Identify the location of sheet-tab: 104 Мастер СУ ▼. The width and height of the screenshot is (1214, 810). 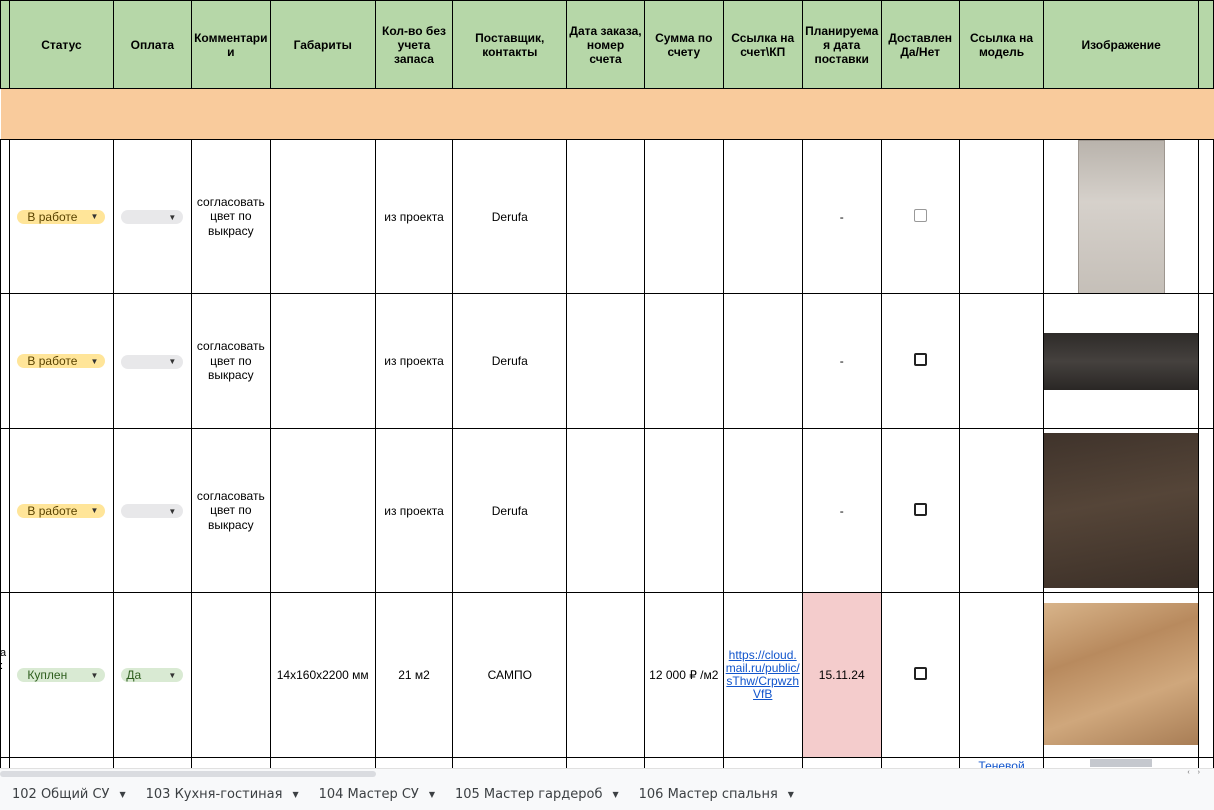
(377, 794).